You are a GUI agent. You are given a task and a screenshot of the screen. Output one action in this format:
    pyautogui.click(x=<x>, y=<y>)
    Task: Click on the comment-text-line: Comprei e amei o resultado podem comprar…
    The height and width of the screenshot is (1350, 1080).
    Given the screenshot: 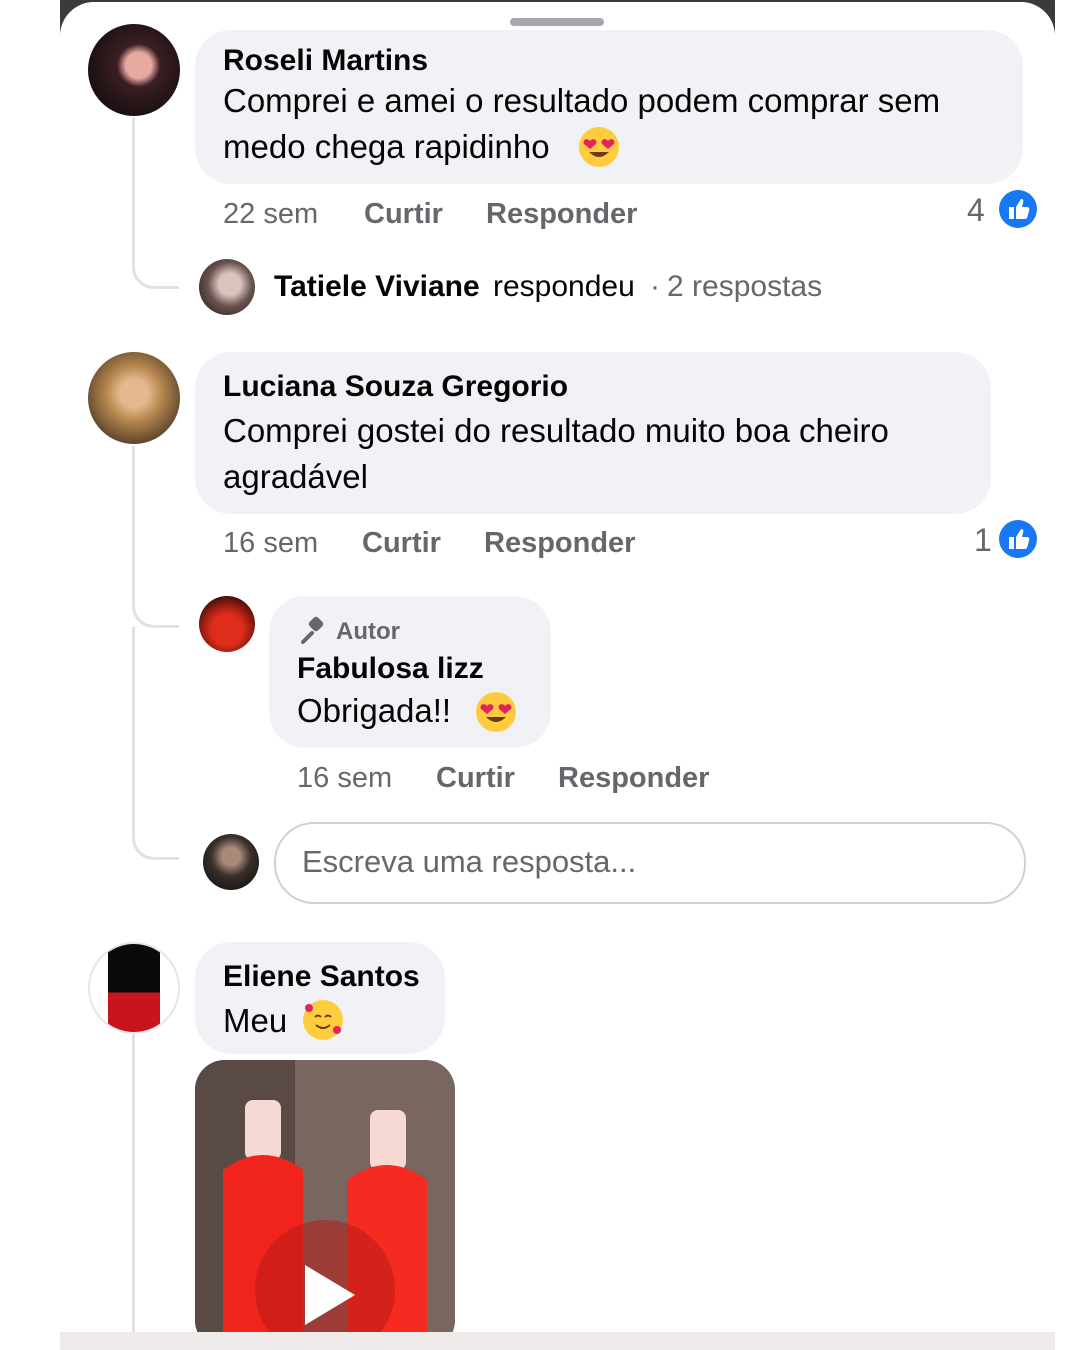 What is the action you would take?
    pyautogui.click(x=582, y=100)
    